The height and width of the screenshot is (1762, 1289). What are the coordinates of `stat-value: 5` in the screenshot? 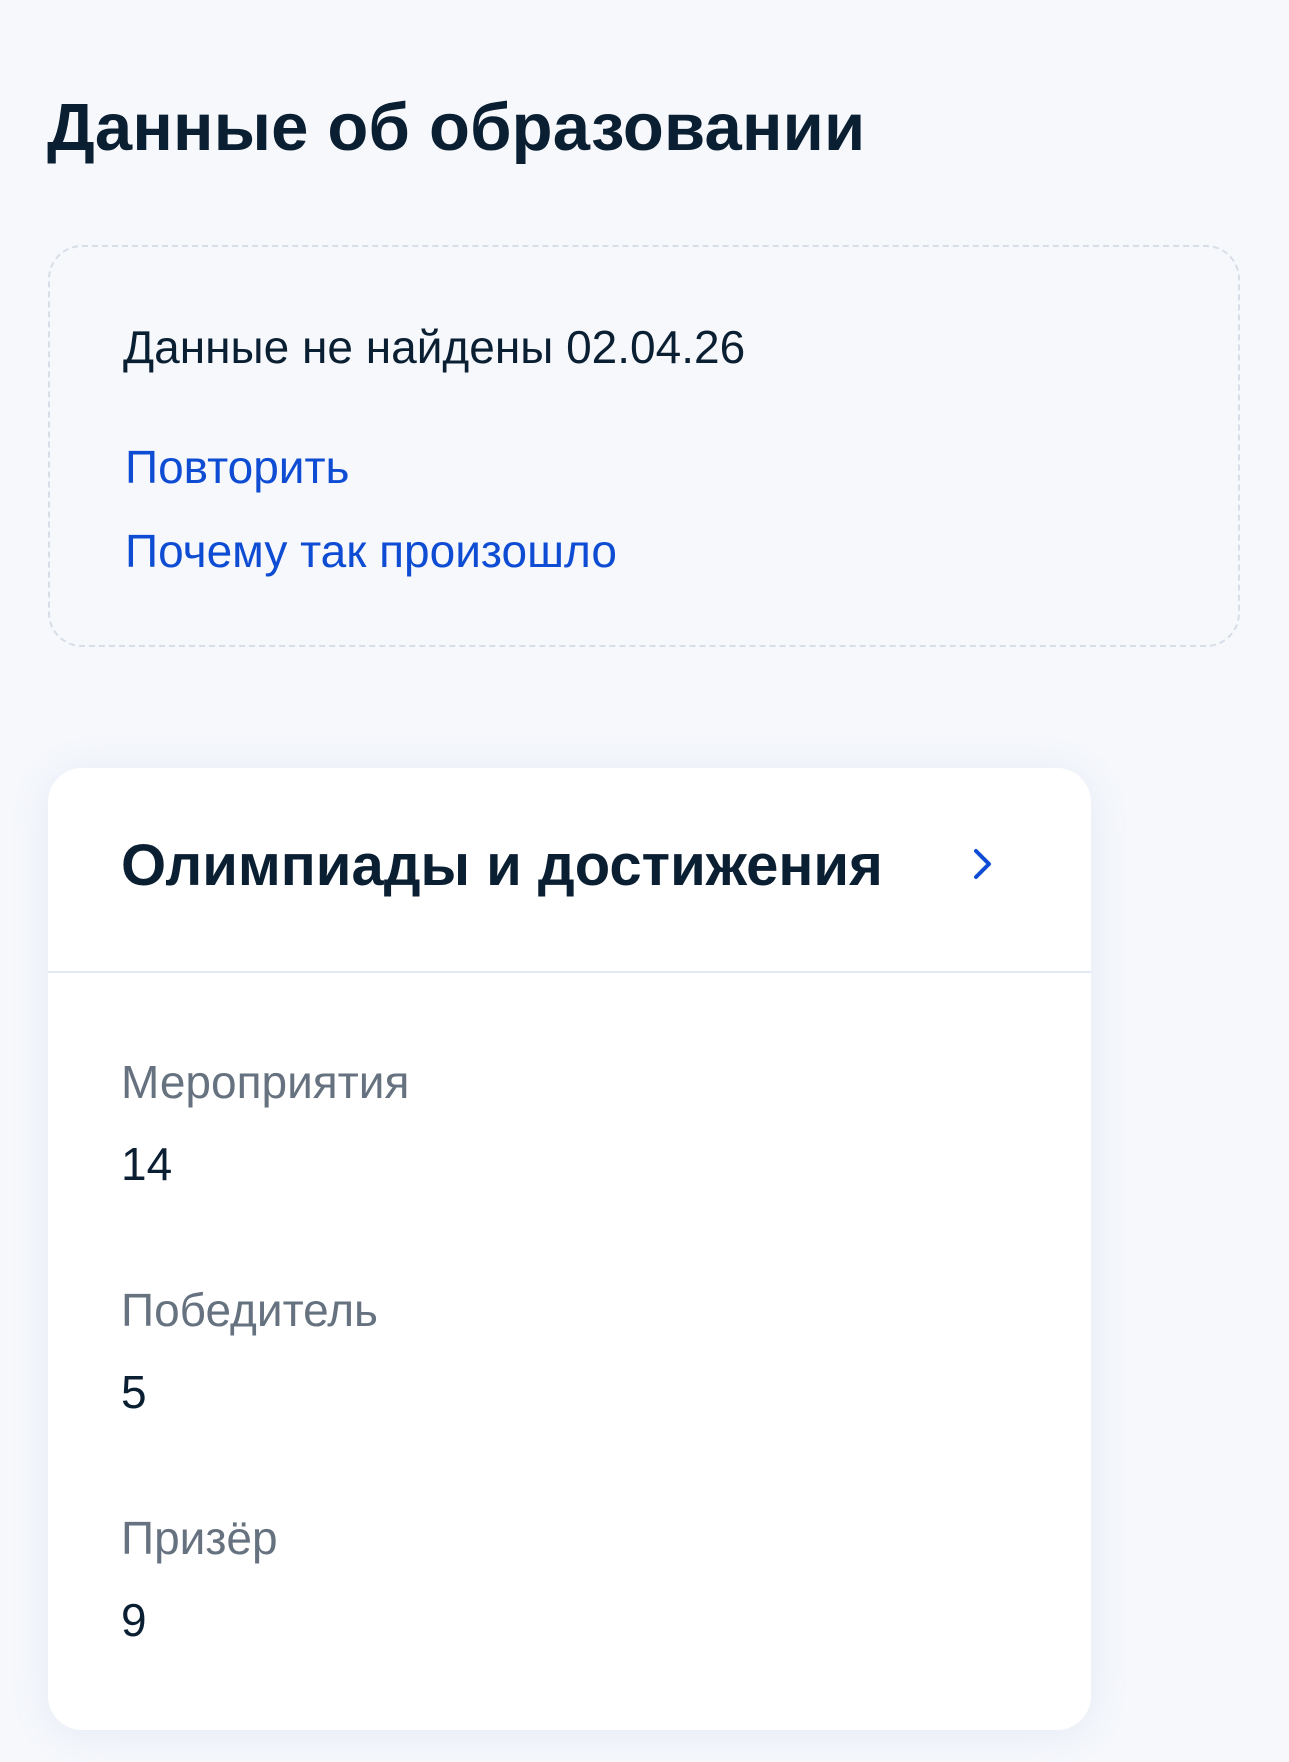 It's located at (134, 1392).